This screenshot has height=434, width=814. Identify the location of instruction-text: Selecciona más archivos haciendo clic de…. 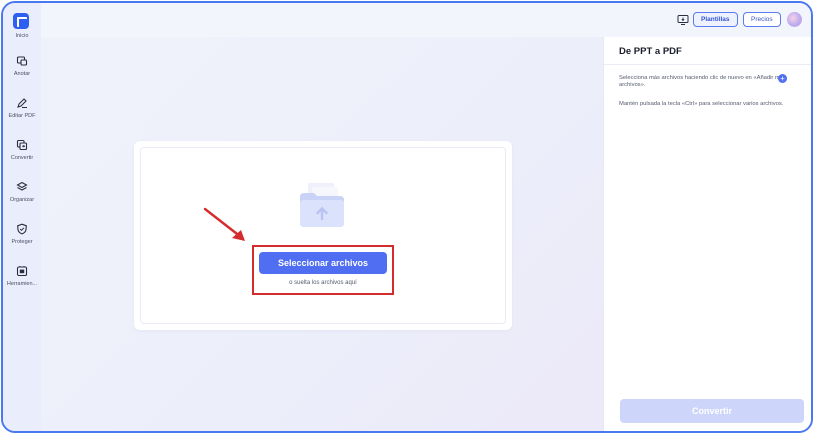
(702, 81).